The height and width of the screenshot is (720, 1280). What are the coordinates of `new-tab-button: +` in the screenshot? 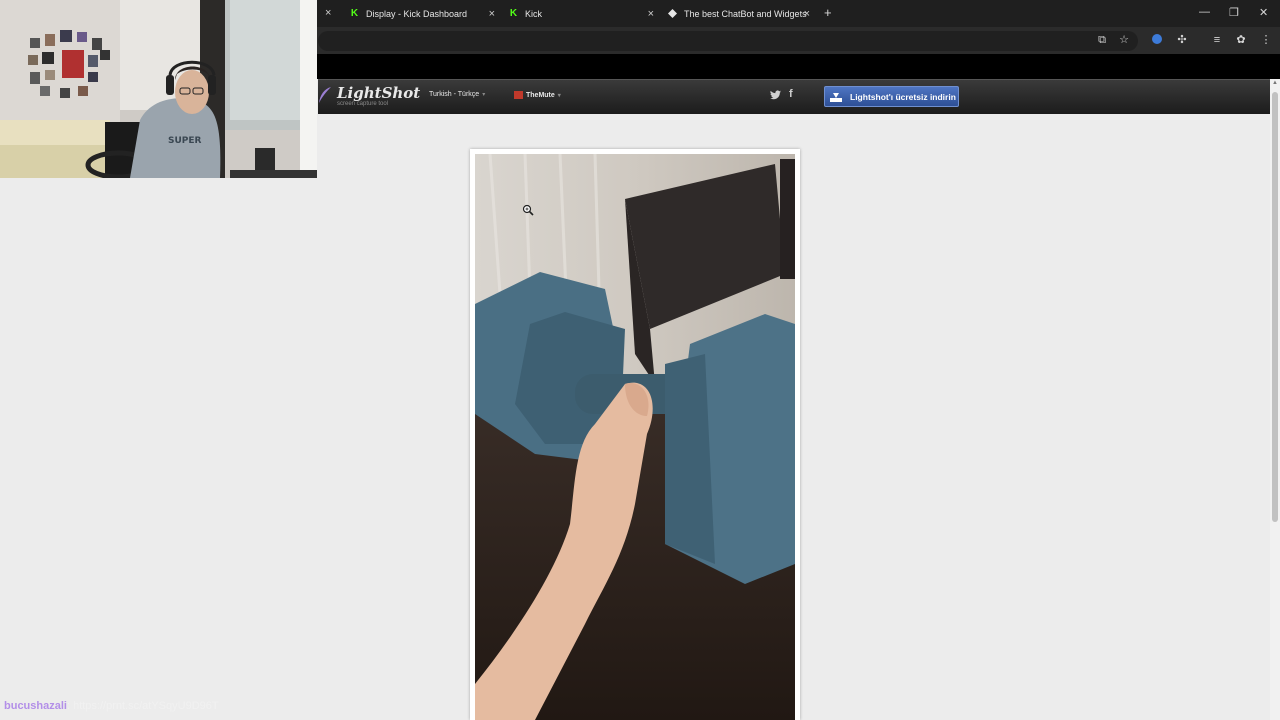 It's located at (828, 12).